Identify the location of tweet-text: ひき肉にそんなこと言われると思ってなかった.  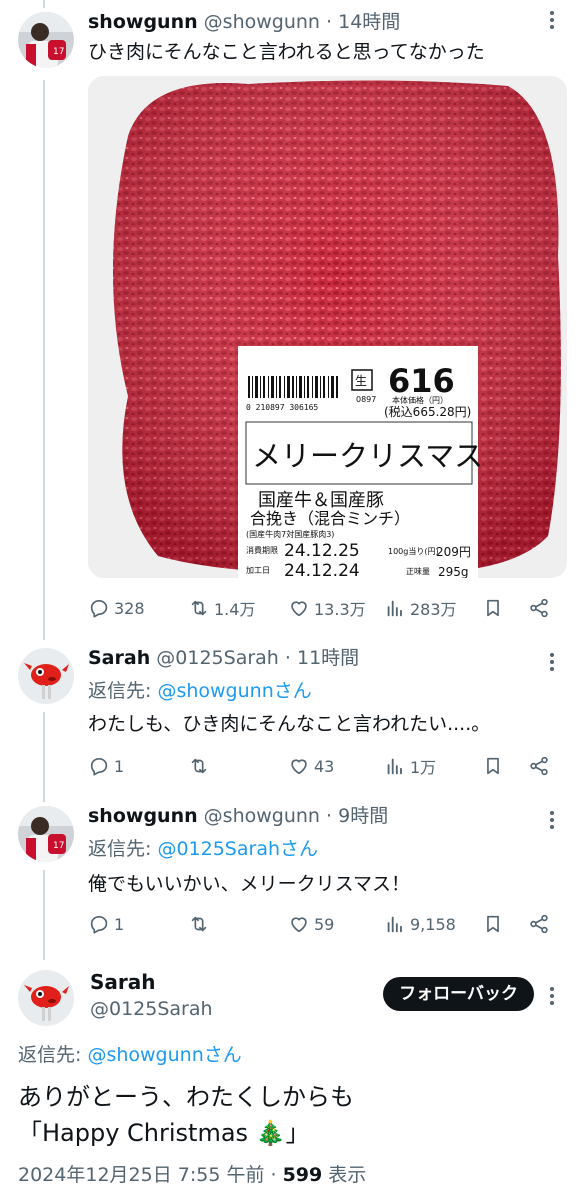
(286, 52).